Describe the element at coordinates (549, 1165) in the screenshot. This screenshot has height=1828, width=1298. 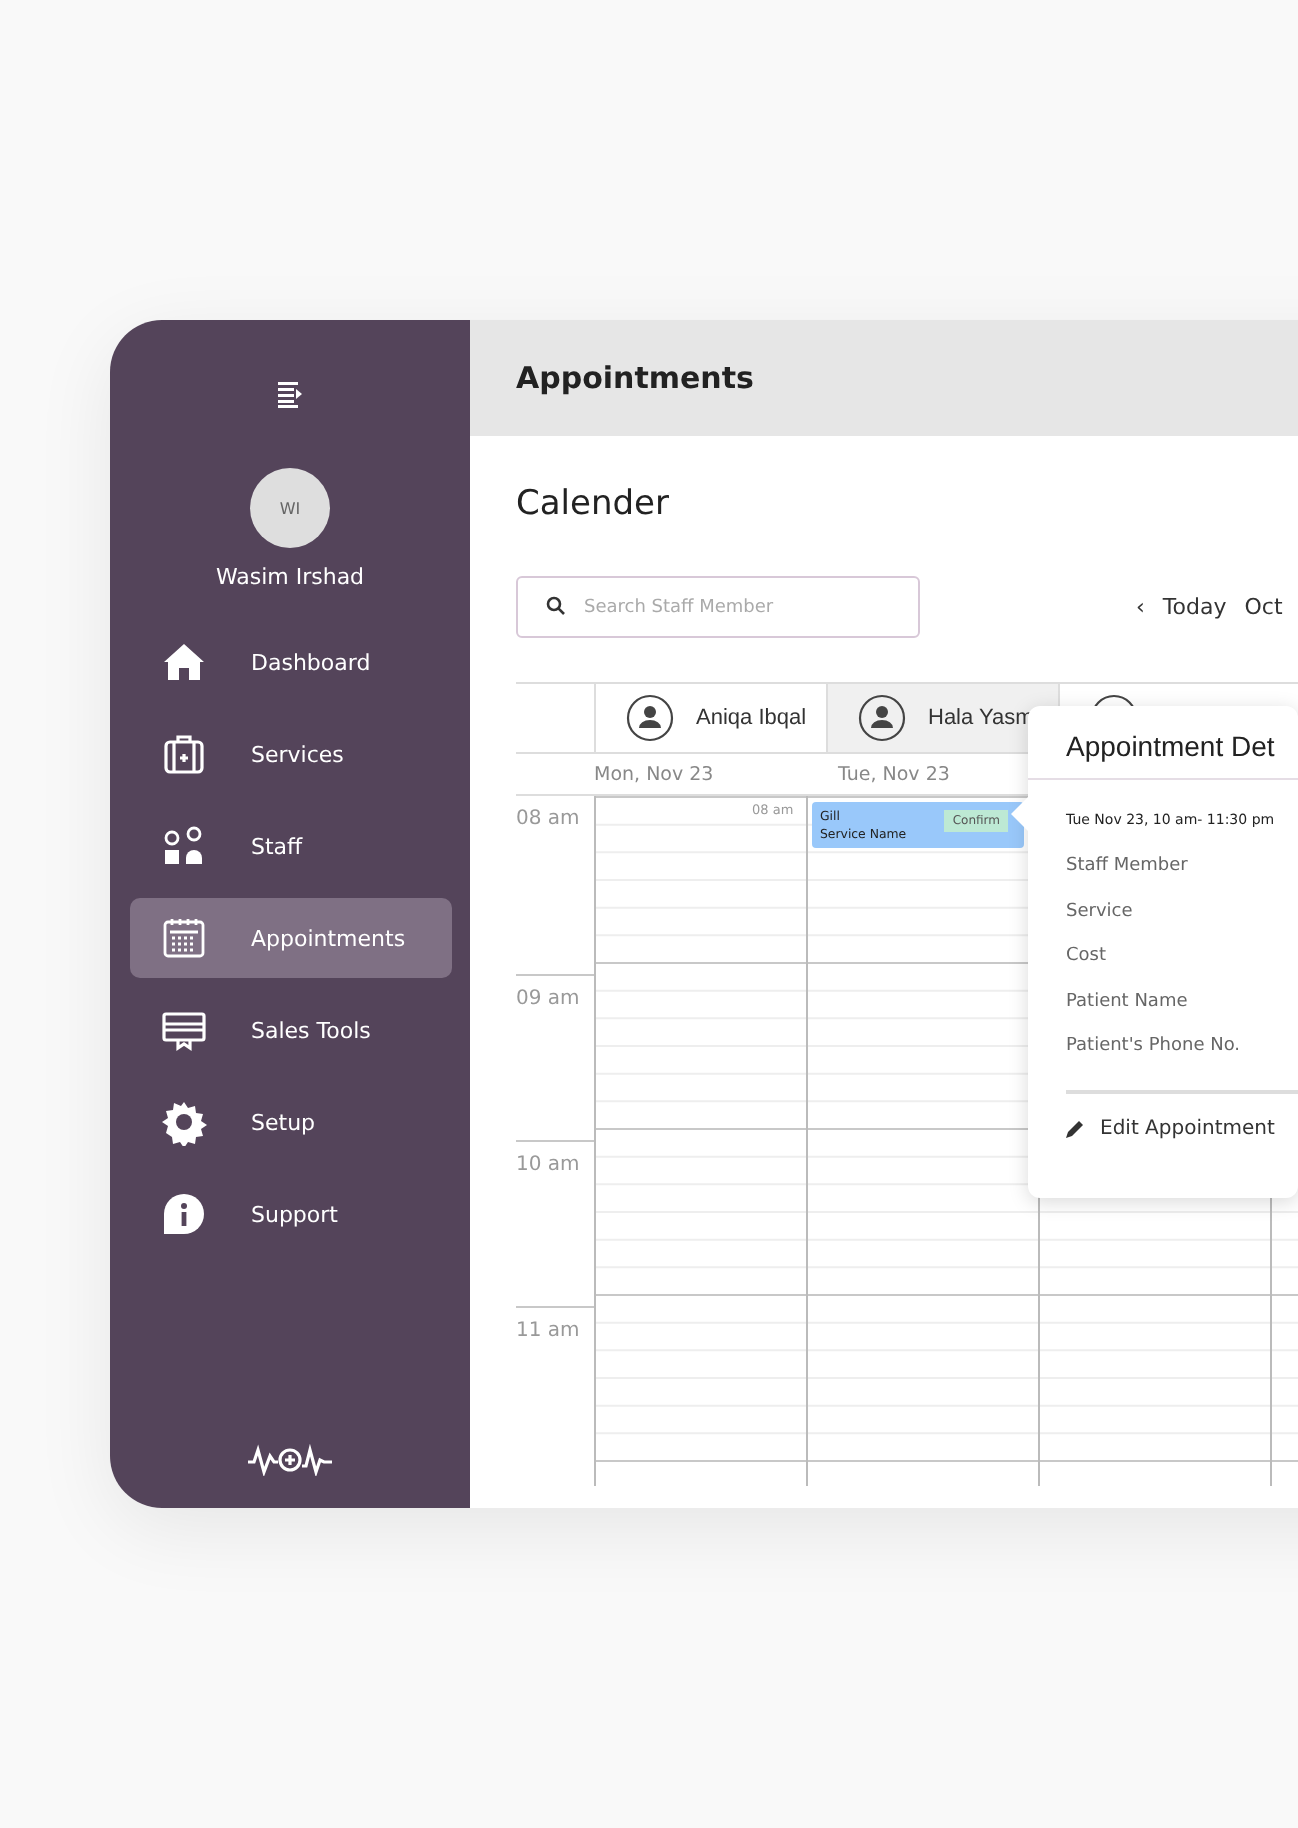
I see `time-label: 10 am` at that location.